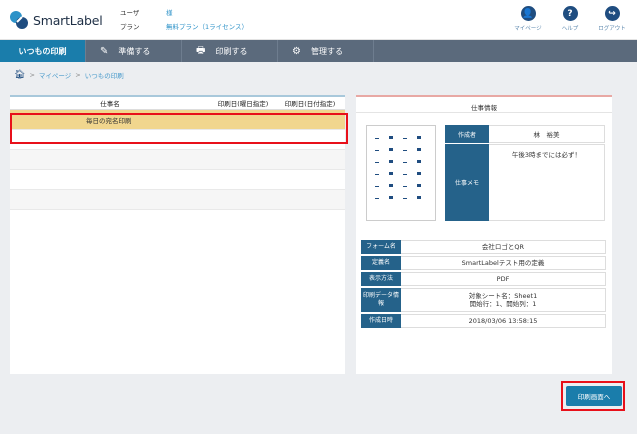 This screenshot has width=637, height=434. Describe the element at coordinates (104, 76) in the screenshot. I see `breadcrumb-current: いつもの印刷` at that location.